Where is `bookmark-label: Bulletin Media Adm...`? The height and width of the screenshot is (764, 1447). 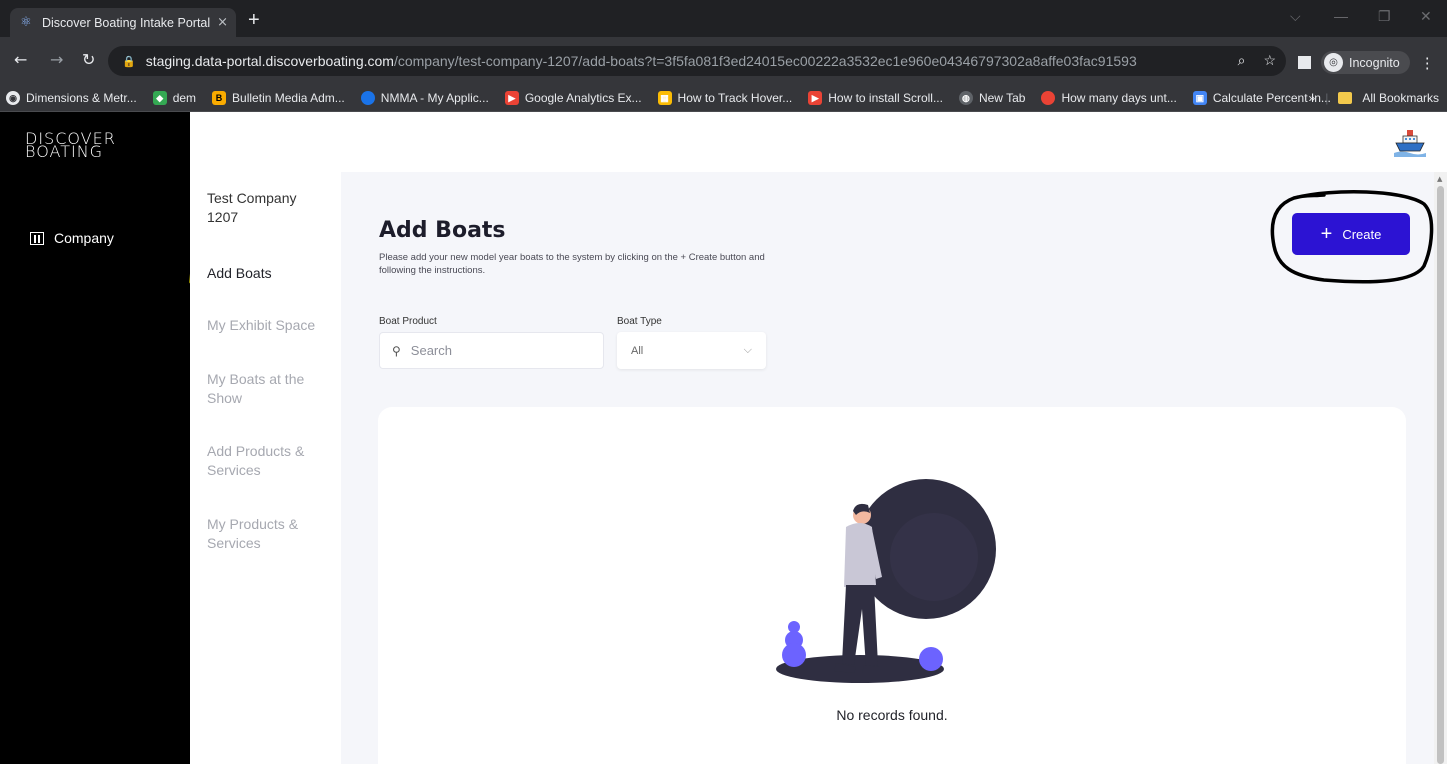 bookmark-label: Bulletin Media Adm... is located at coordinates (288, 98).